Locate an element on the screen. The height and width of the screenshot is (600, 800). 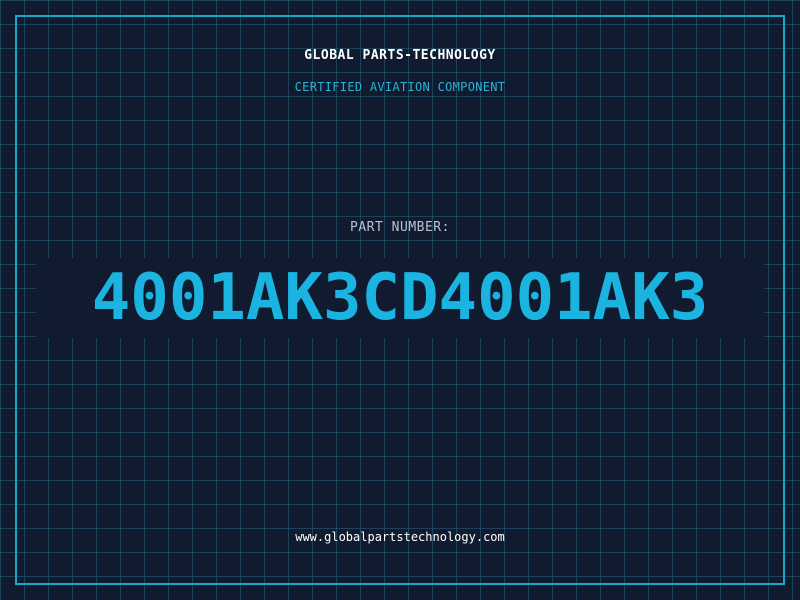
part-number-value: 4001AK3CD4001AK3 is located at coordinates (400, 298).